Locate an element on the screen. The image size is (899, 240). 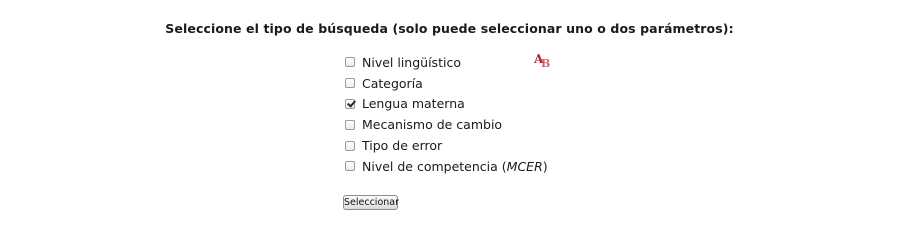
option-categoria: Categoría is located at coordinates (446, 83).